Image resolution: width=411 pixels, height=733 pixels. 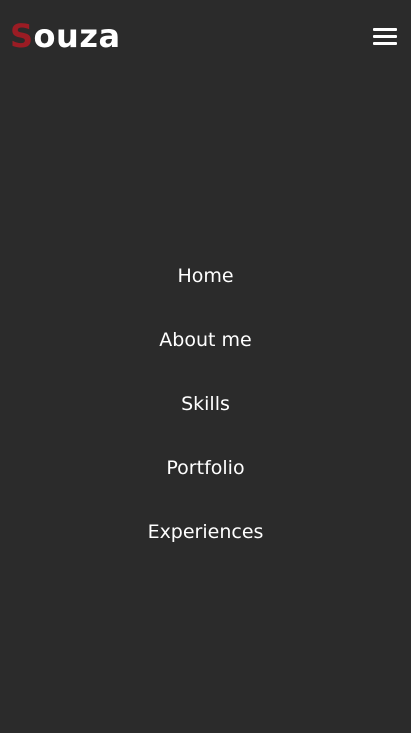 I want to click on nav-link-home: Home, so click(x=205, y=276).